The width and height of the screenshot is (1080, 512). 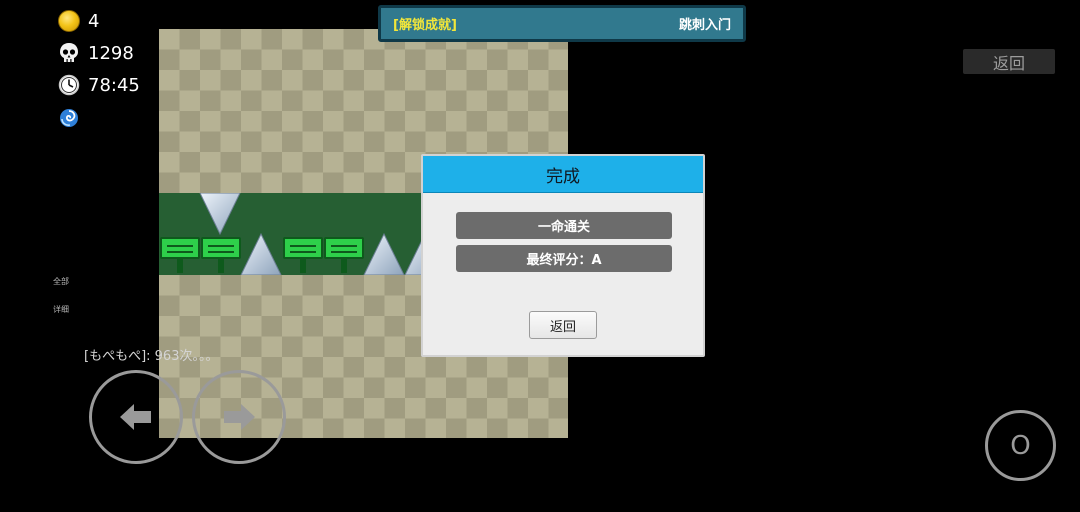 I want to click on filter-detail: 详细, so click(x=61, y=309).